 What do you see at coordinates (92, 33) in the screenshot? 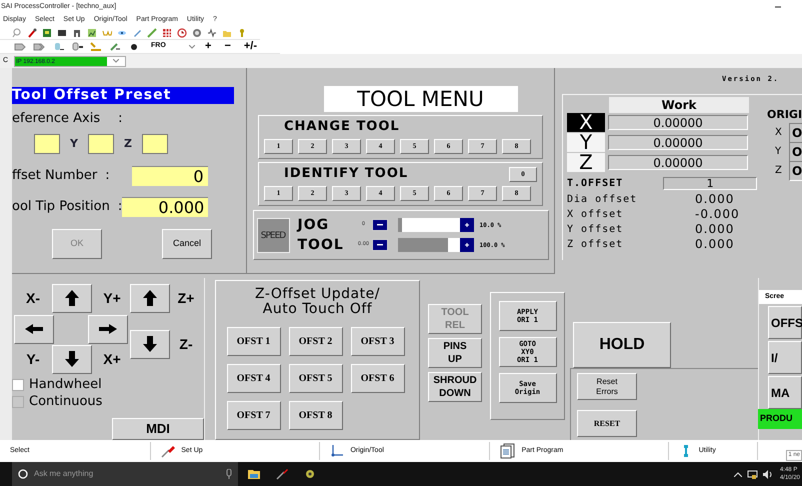
I see `chart-icon` at bounding box center [92, 33].